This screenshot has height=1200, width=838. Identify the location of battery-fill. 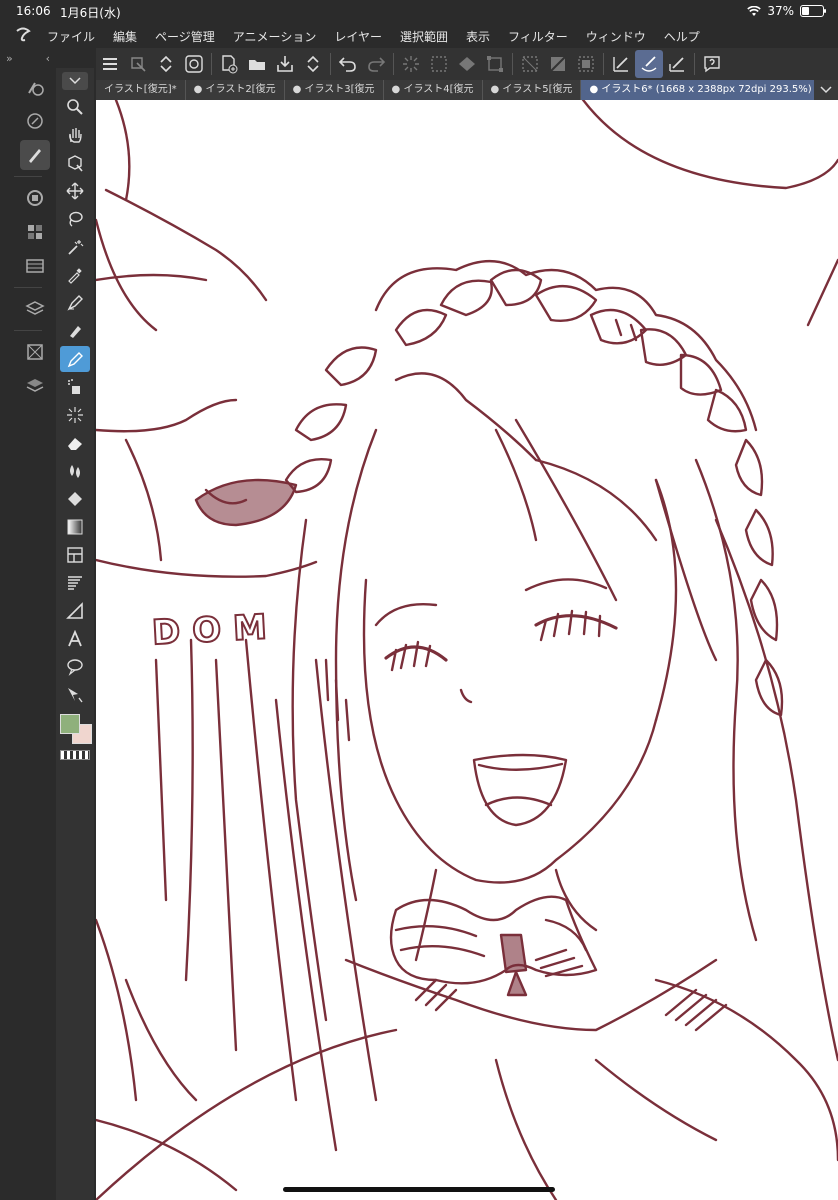
(805, 11).